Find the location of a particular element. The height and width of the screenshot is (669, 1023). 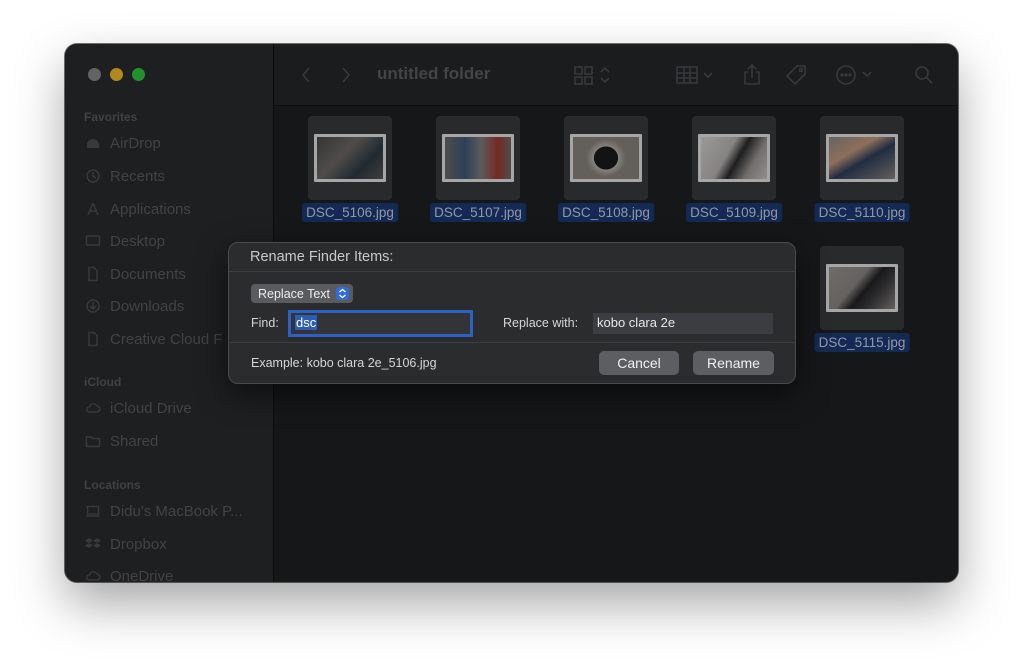

find-input-value: dsc is located at coordinates (306, 322).